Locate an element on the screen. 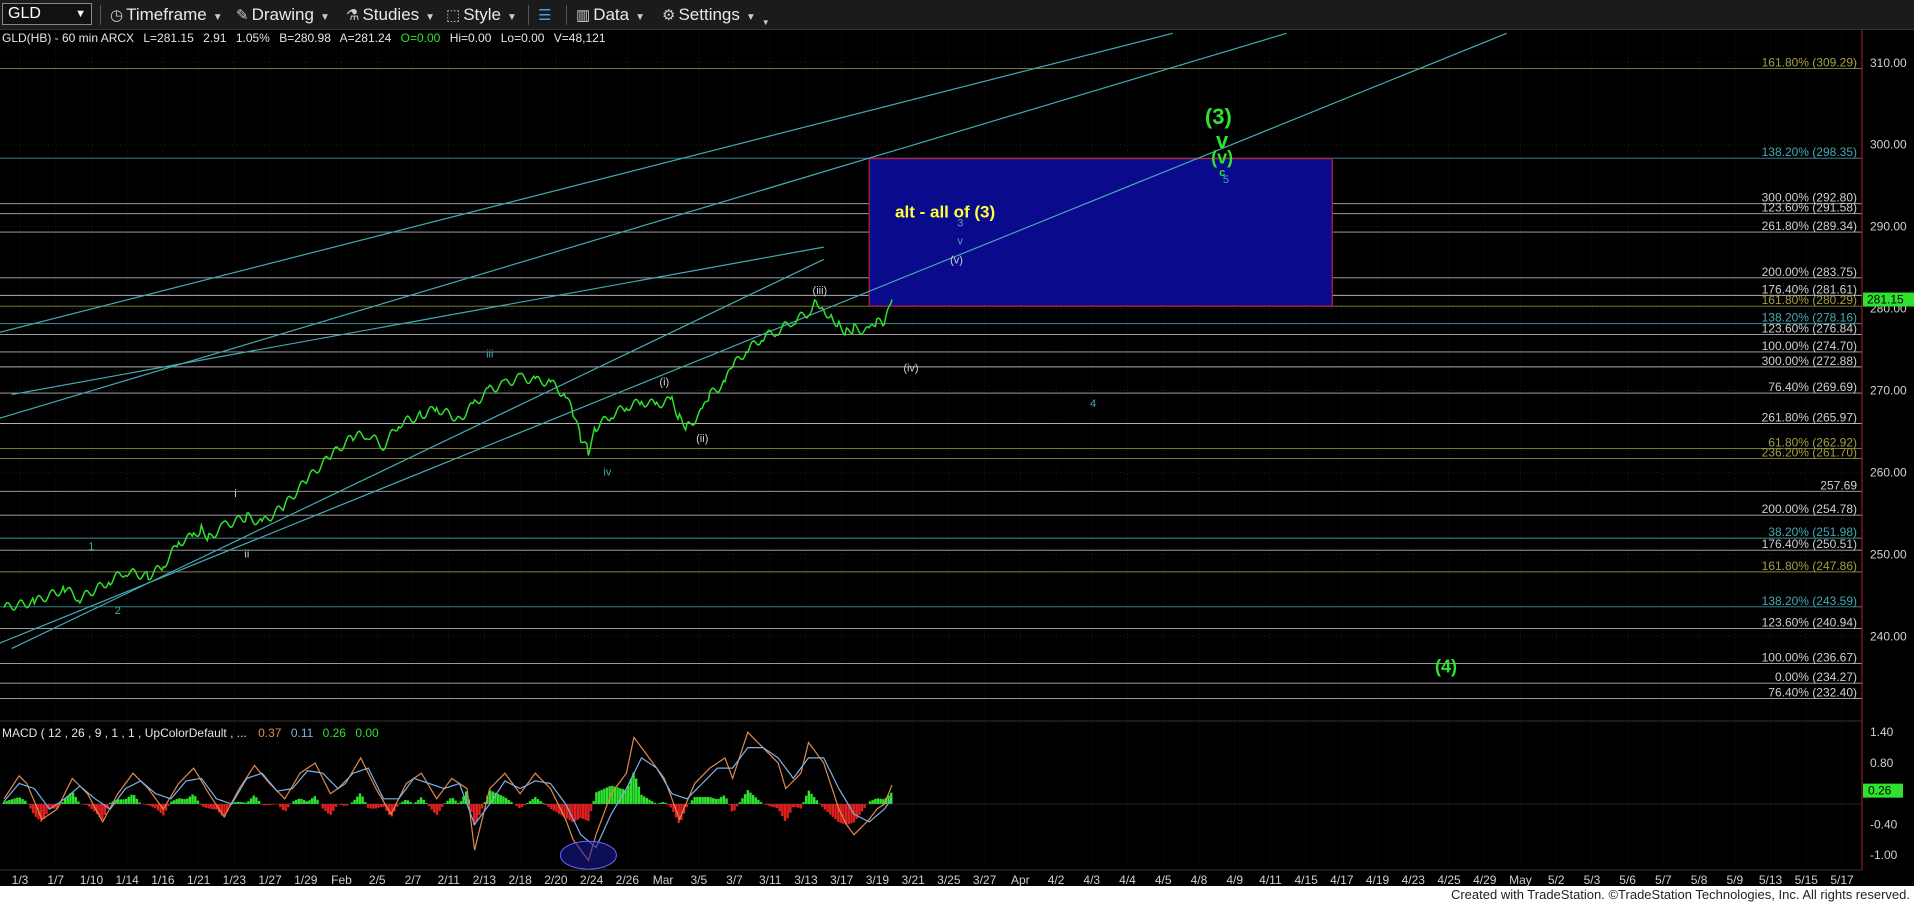 The height and width of the screenshot is (904, 1914). drawing-button: ✎ Drawing ▼ is located at coordinates (283, 15).